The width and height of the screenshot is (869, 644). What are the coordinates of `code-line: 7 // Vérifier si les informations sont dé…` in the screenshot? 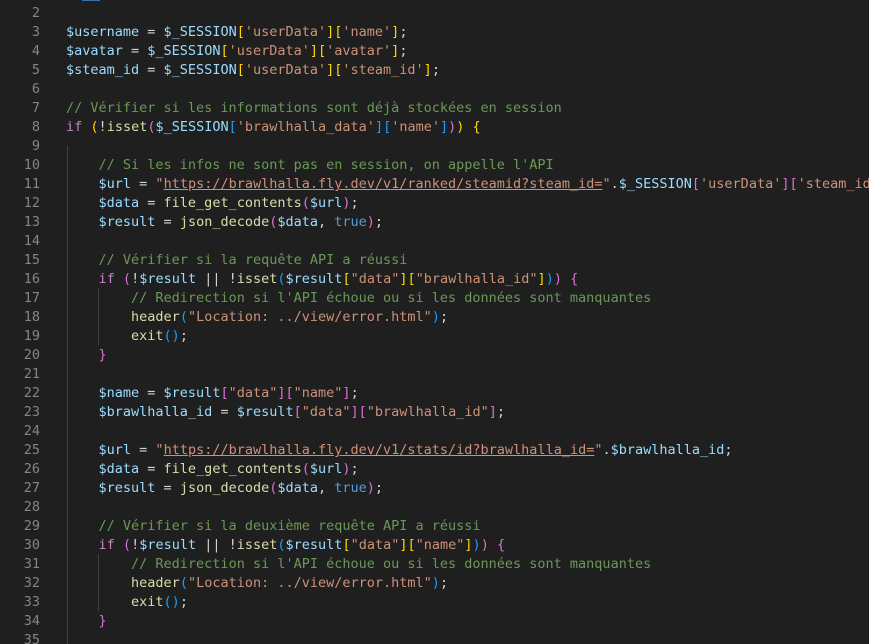 It's located at (434, 108).